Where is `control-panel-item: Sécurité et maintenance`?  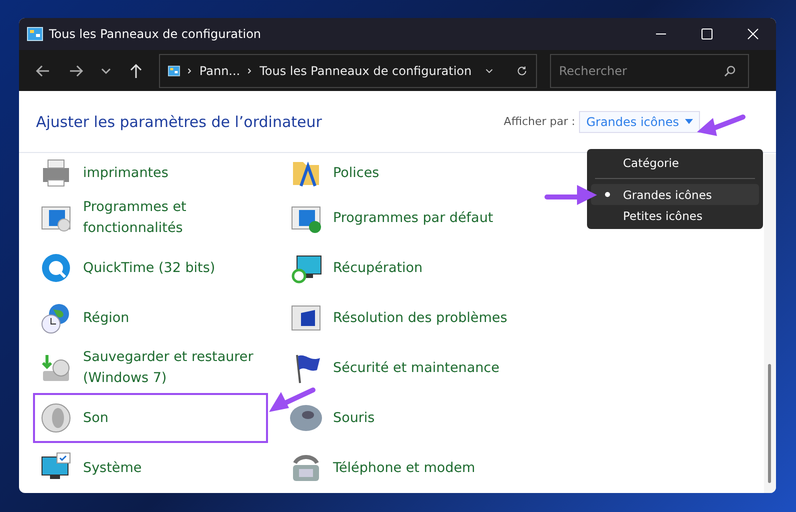 control-panel-item: Sécurité et maintenance is located at coordinates (400, 368).